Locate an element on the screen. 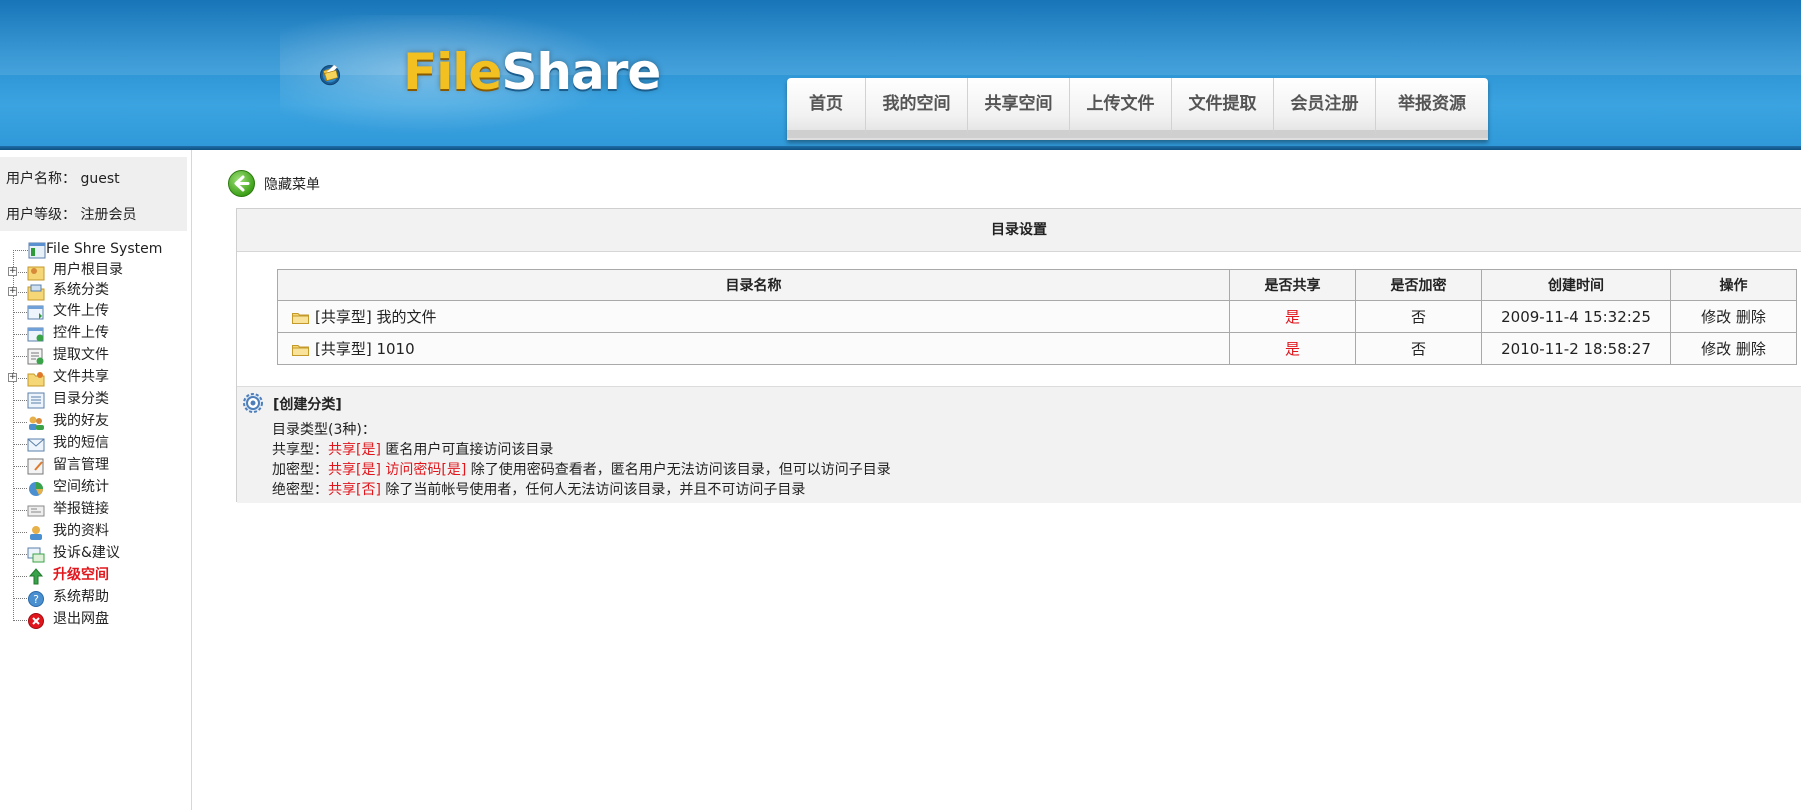 The height and width of the screenshot is (810, 1801). sidebar-item-label: 用户根目录 is located at coordinates (88, 270).